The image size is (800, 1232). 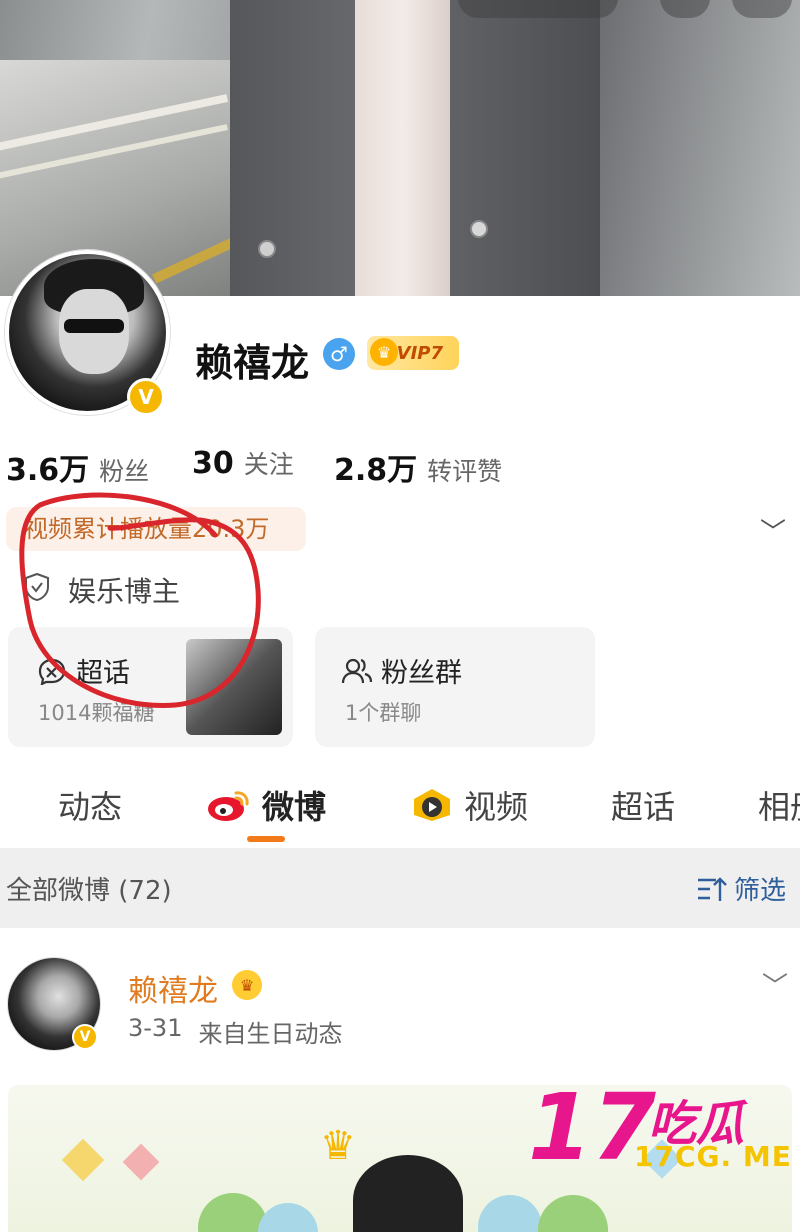 I want to click on tab-label: 视频, so click(x=496, y=807).